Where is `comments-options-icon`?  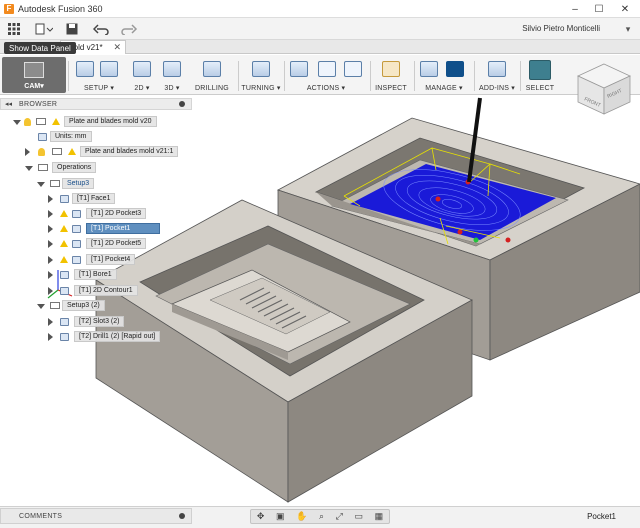
comments-options-icon is located at coordinates (182, 516).